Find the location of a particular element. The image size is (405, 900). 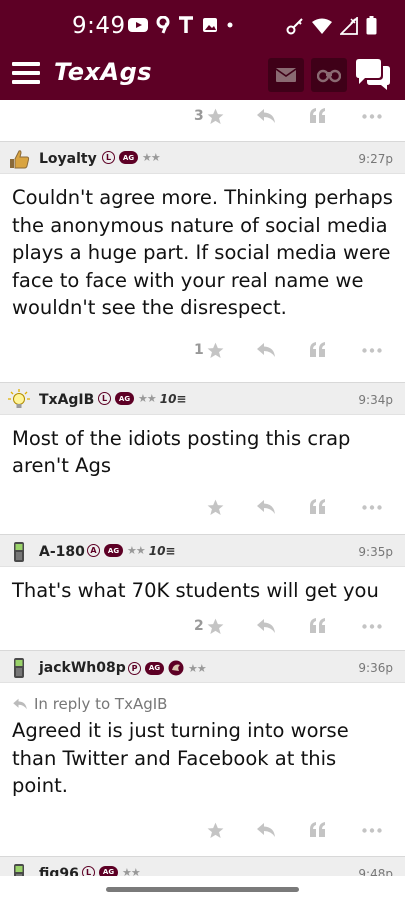

username: TxAgIB is located at coordinates (66, 400).